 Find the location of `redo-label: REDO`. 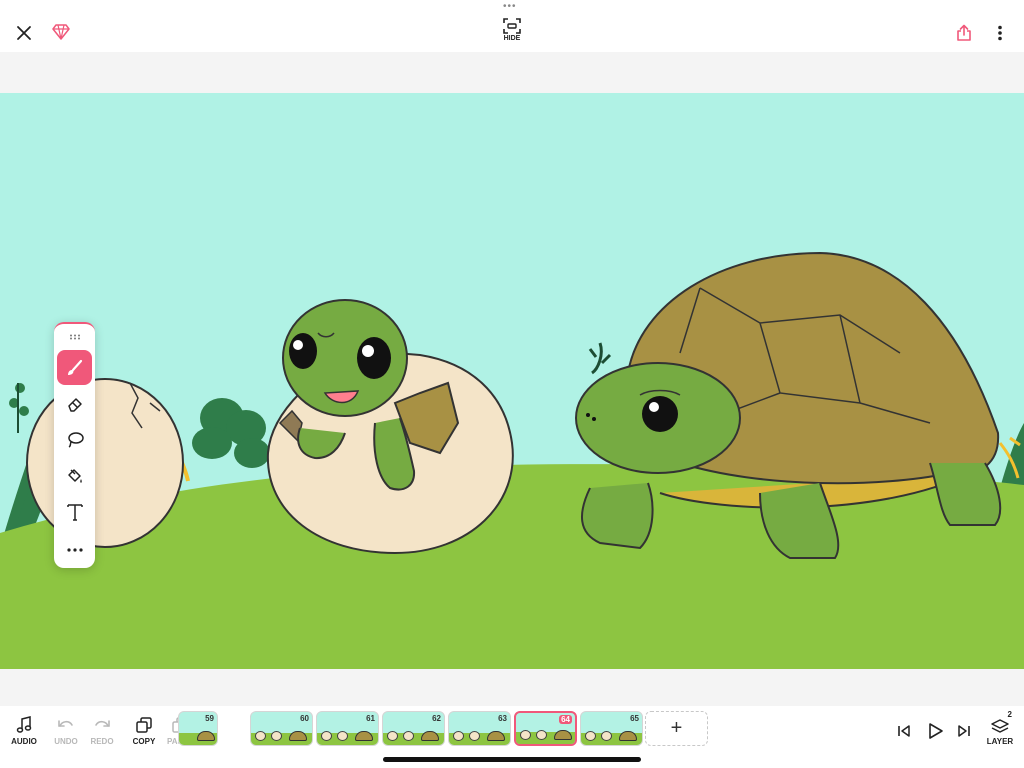

redo-label: REDO is located at coordinates (102, 741).